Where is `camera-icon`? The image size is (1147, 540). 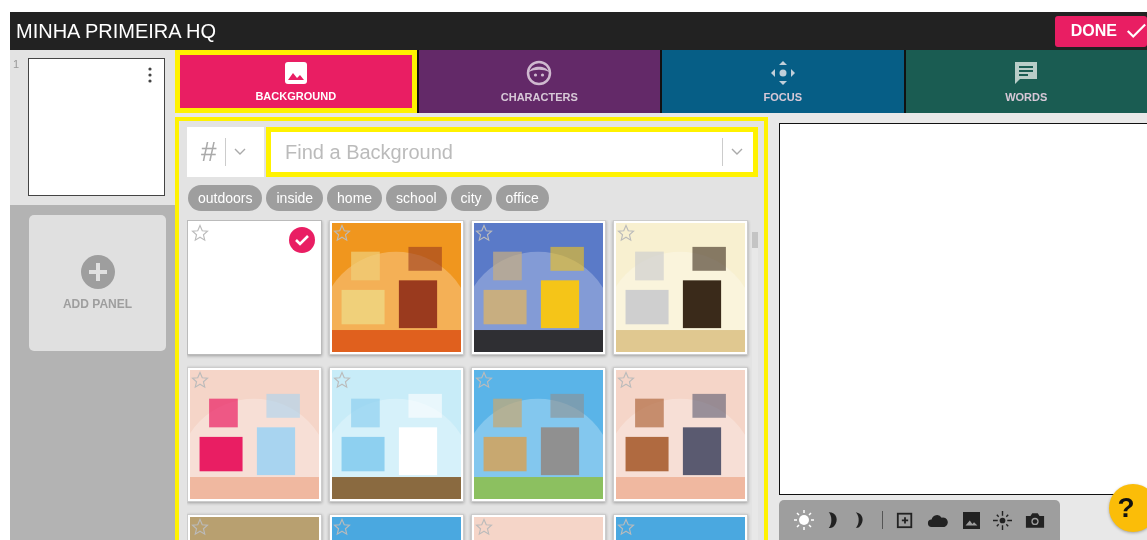 camera-icon is located at coordinates (1035, 520).